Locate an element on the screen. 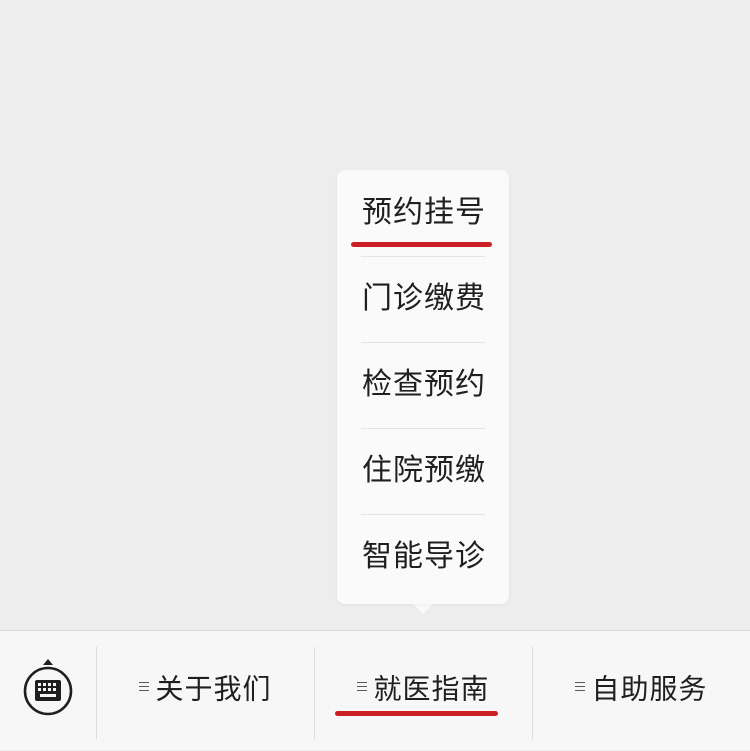  submenu-item-label: 门诊缴费 is located at coordinates (424, 298).